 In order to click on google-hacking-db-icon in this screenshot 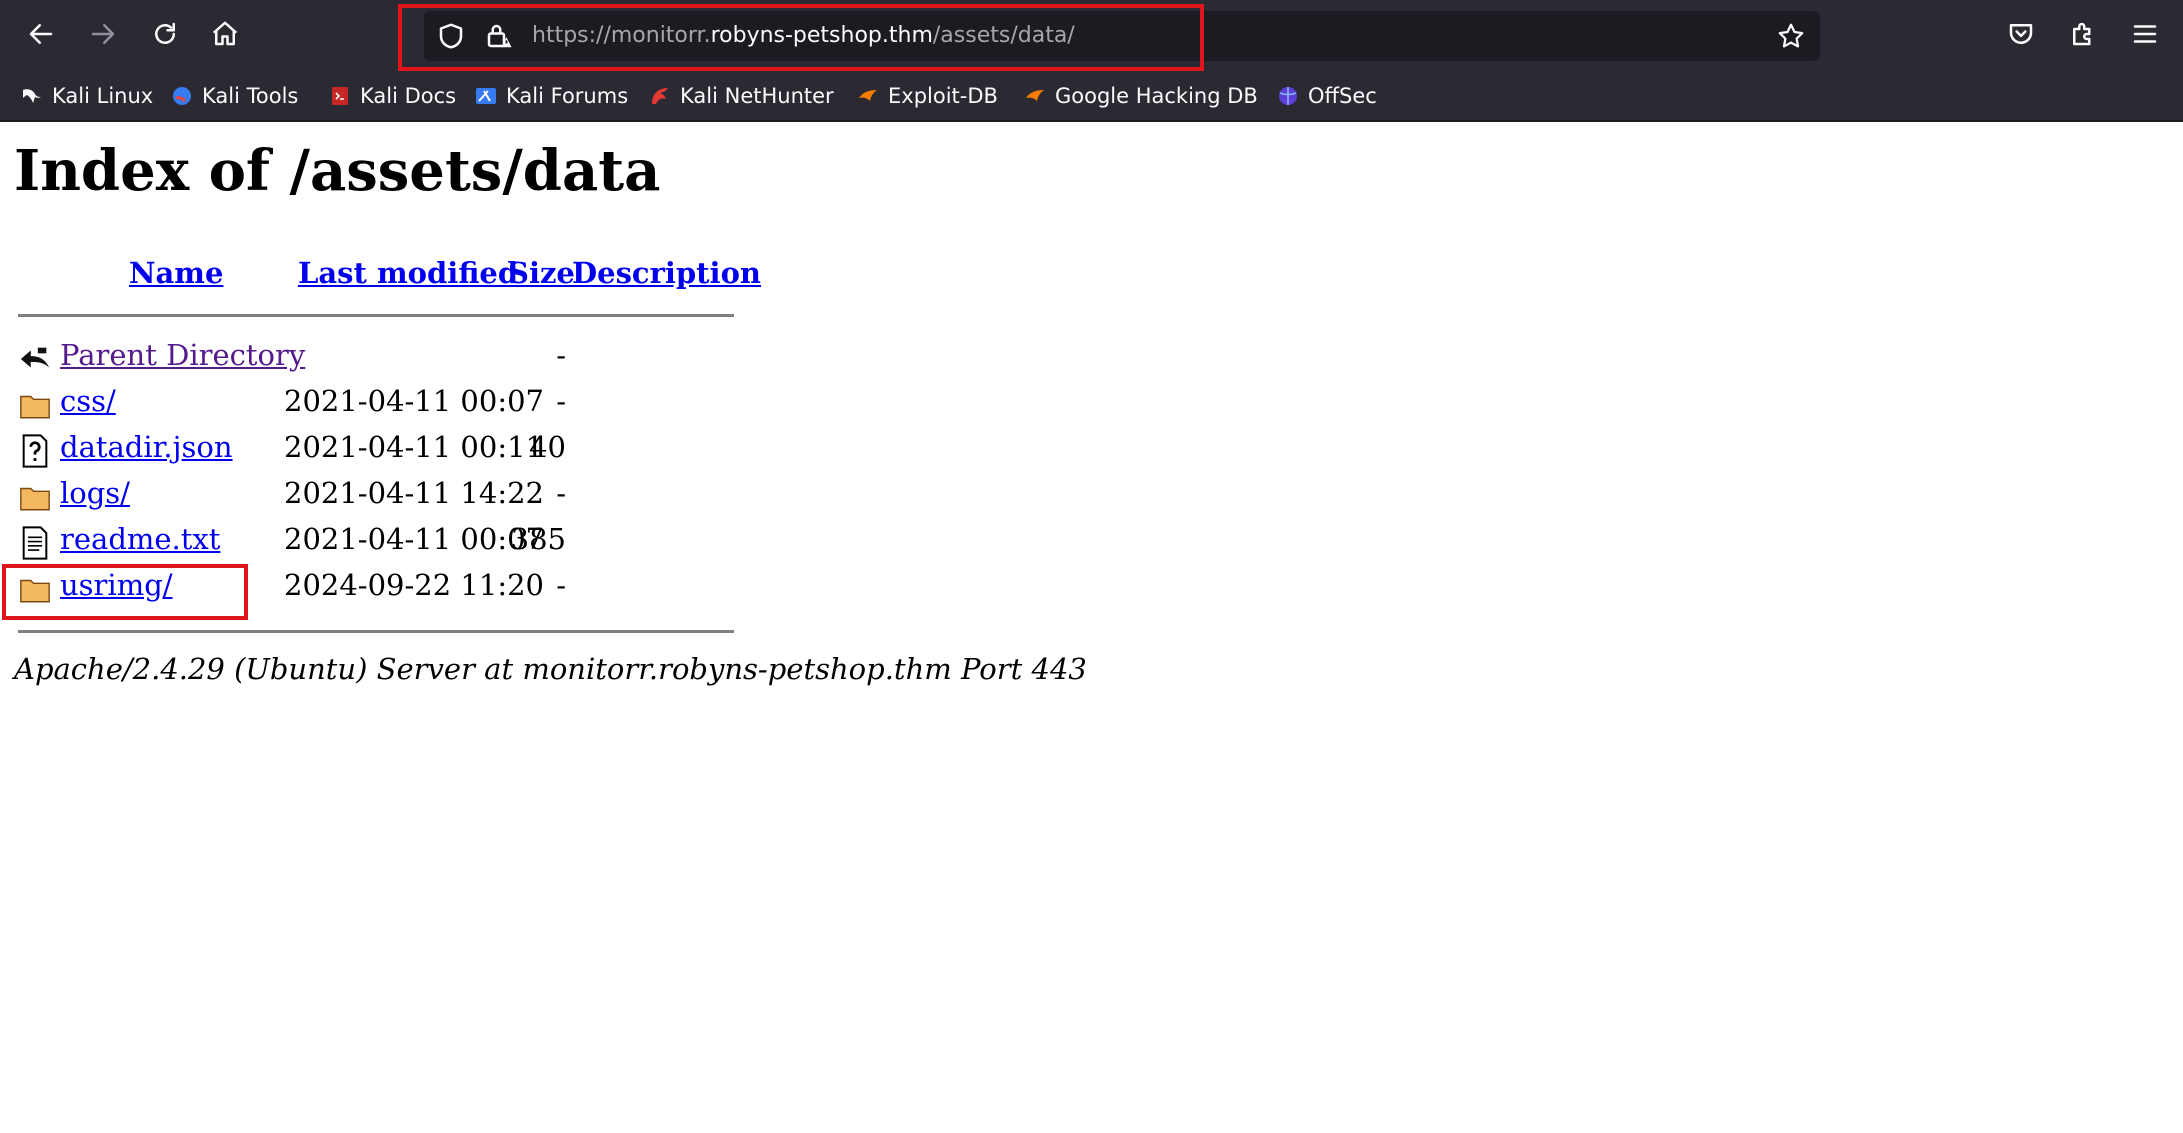, I will do `click(1035, 96)`.